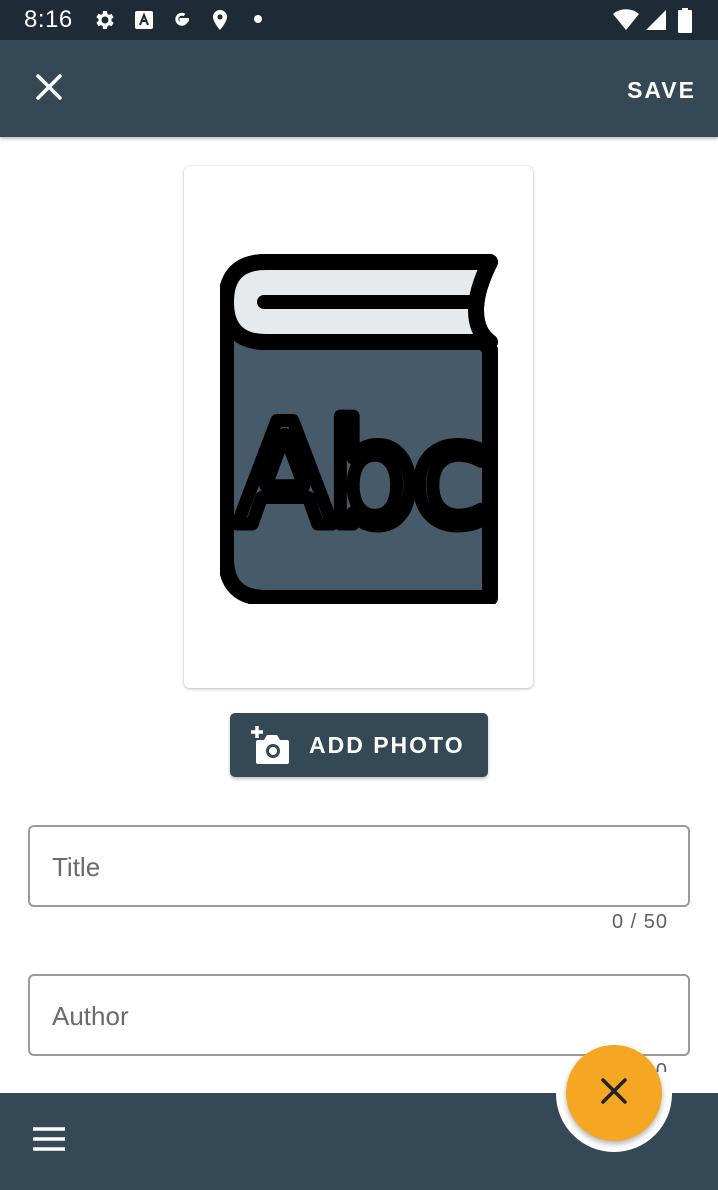  I want to click on add-camera-icon, so click(271, 747).